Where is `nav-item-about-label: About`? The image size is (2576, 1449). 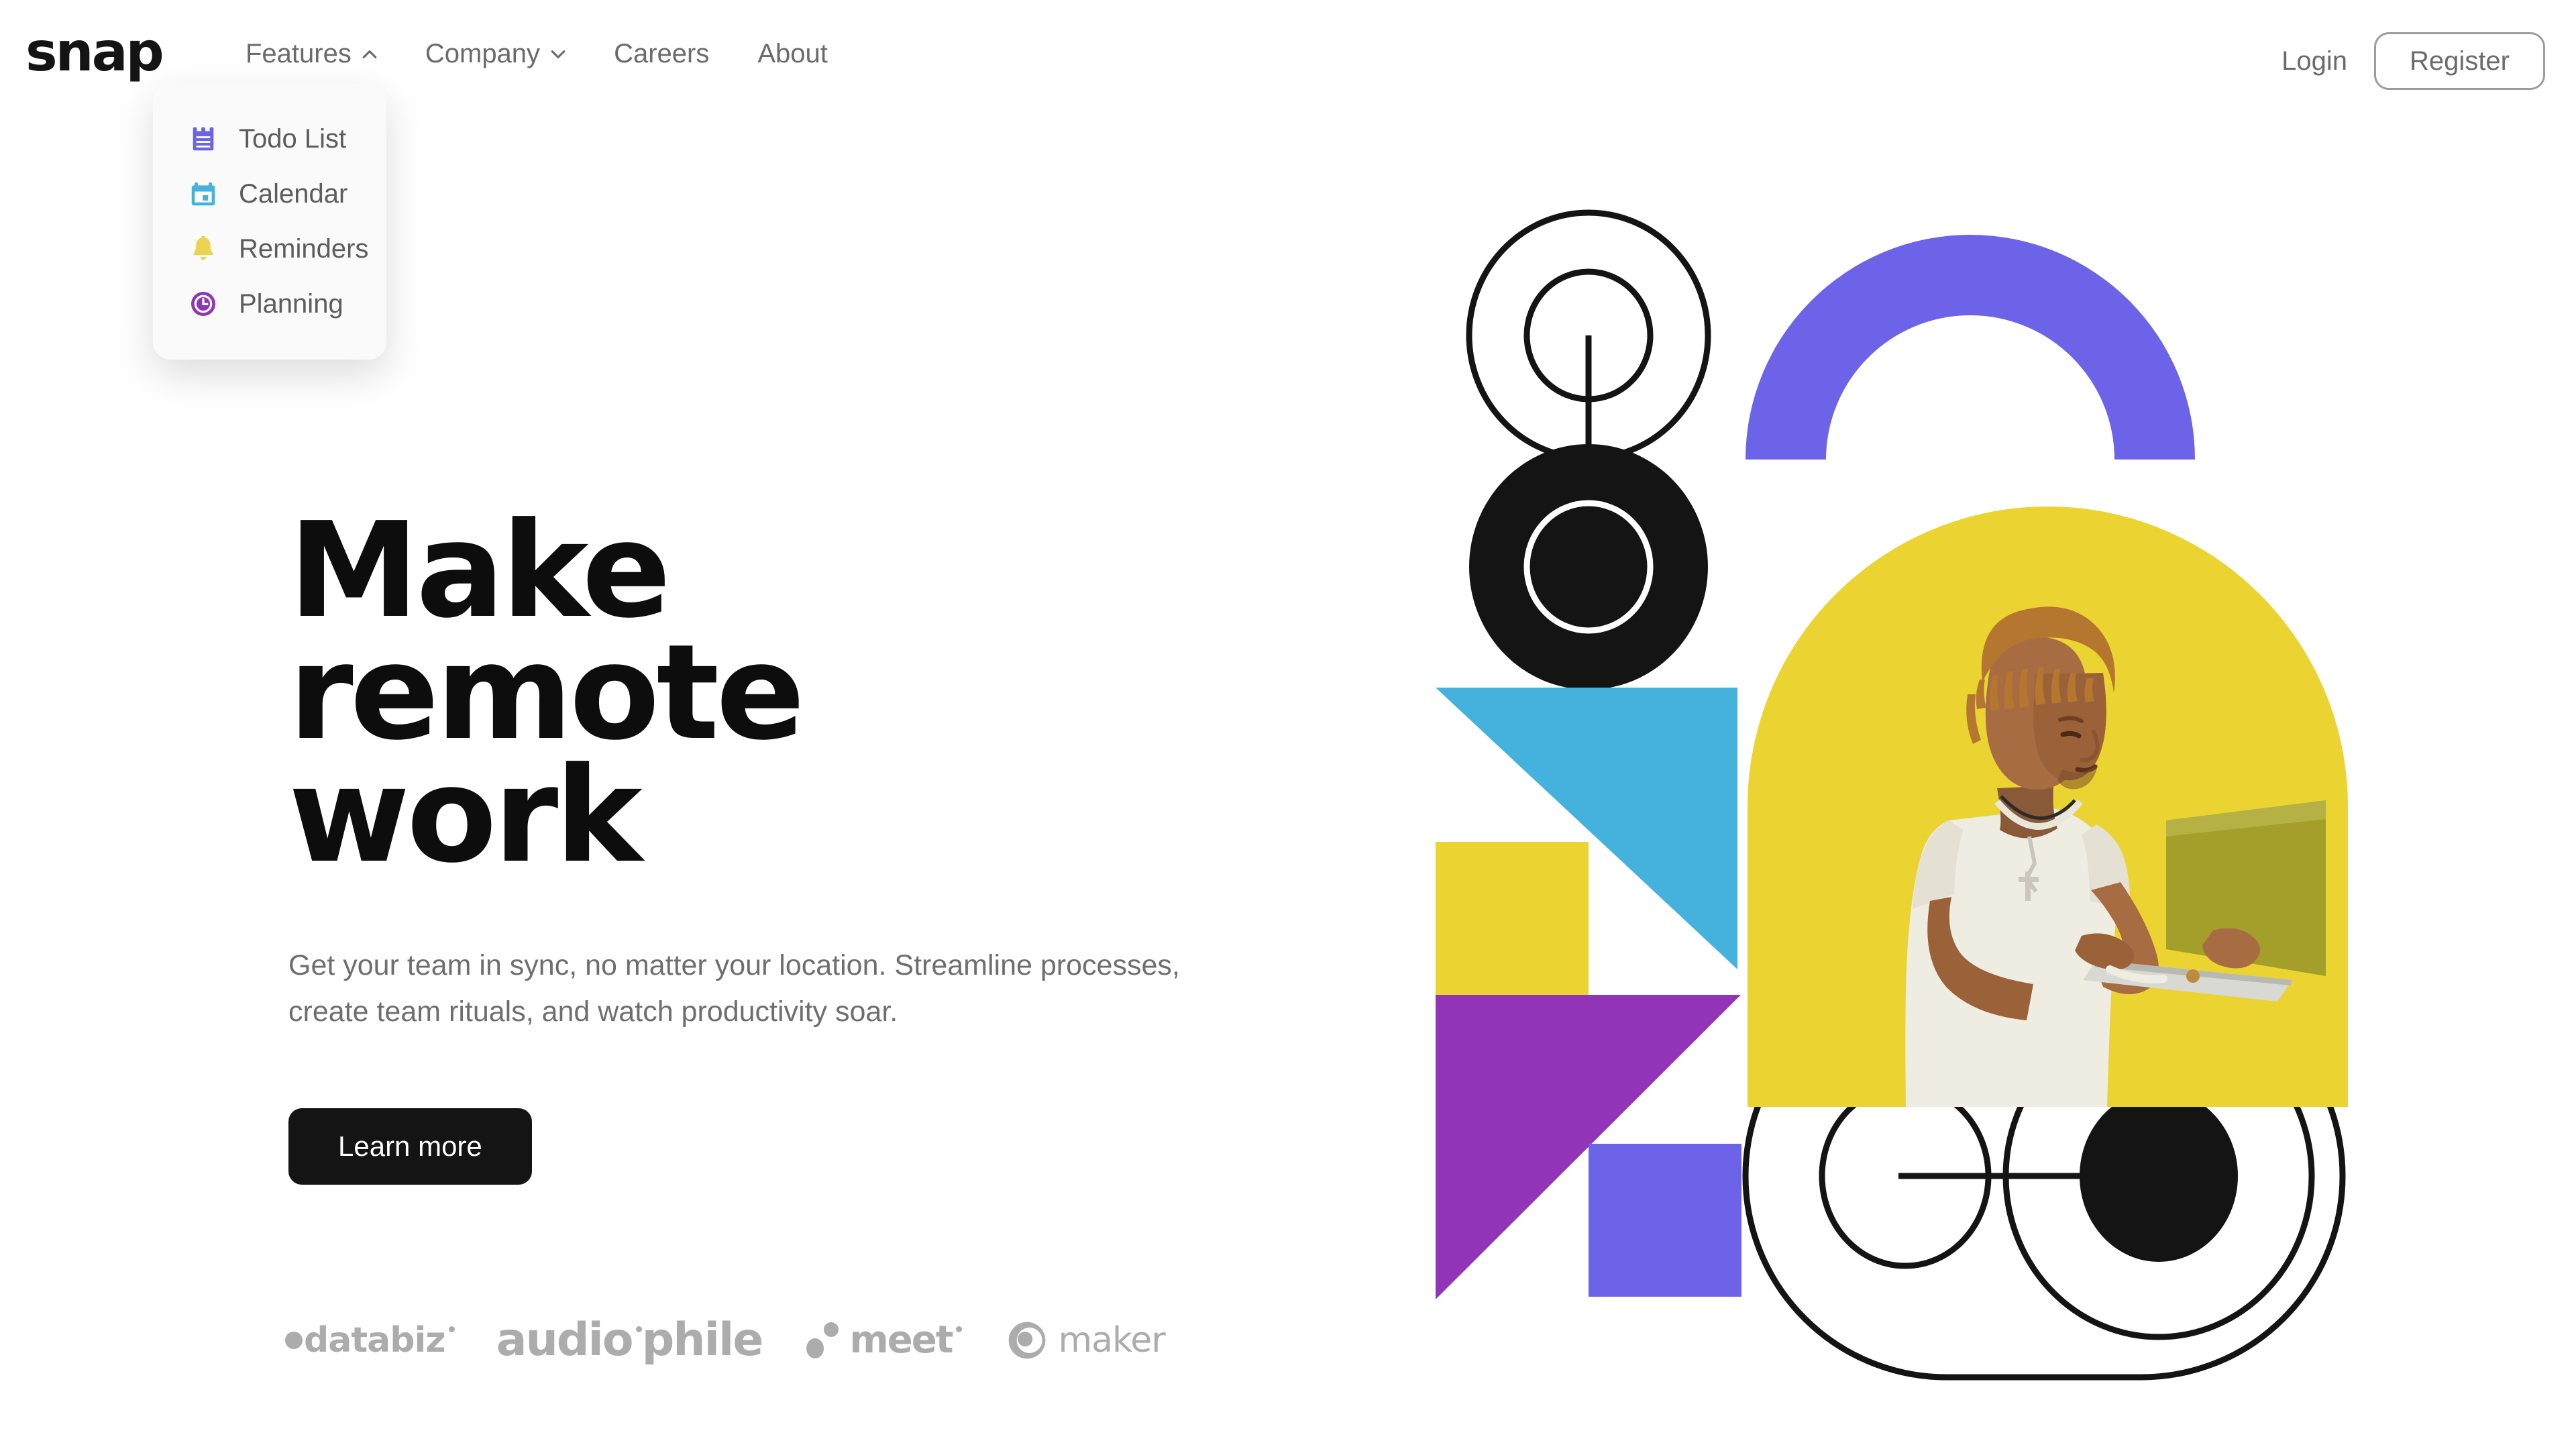 nav-item-about-label: About is located at coordinates (792, 53).